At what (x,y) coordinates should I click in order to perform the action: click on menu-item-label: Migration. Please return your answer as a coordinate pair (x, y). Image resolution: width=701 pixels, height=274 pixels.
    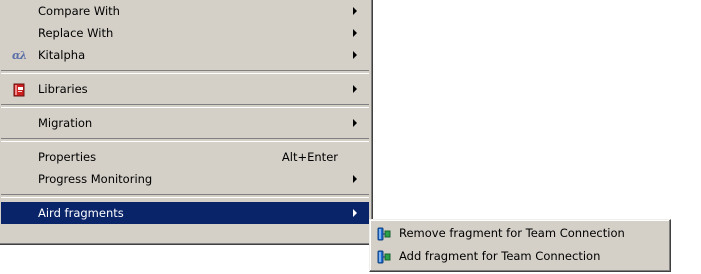
    Looking at the image, I should click on (65, 123).